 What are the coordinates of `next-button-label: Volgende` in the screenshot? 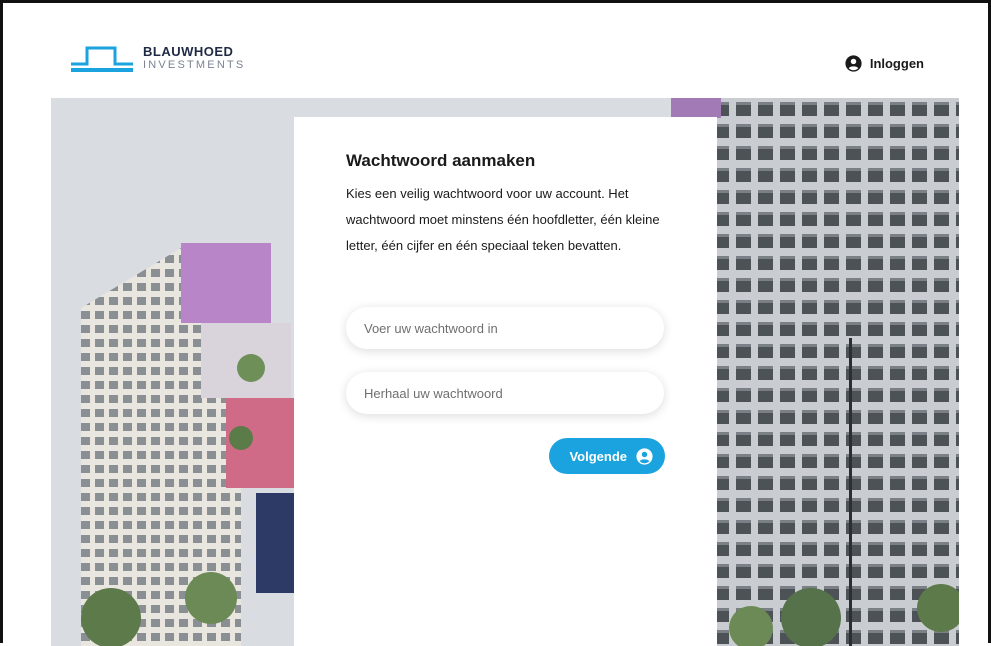 It's located at (598, 456).